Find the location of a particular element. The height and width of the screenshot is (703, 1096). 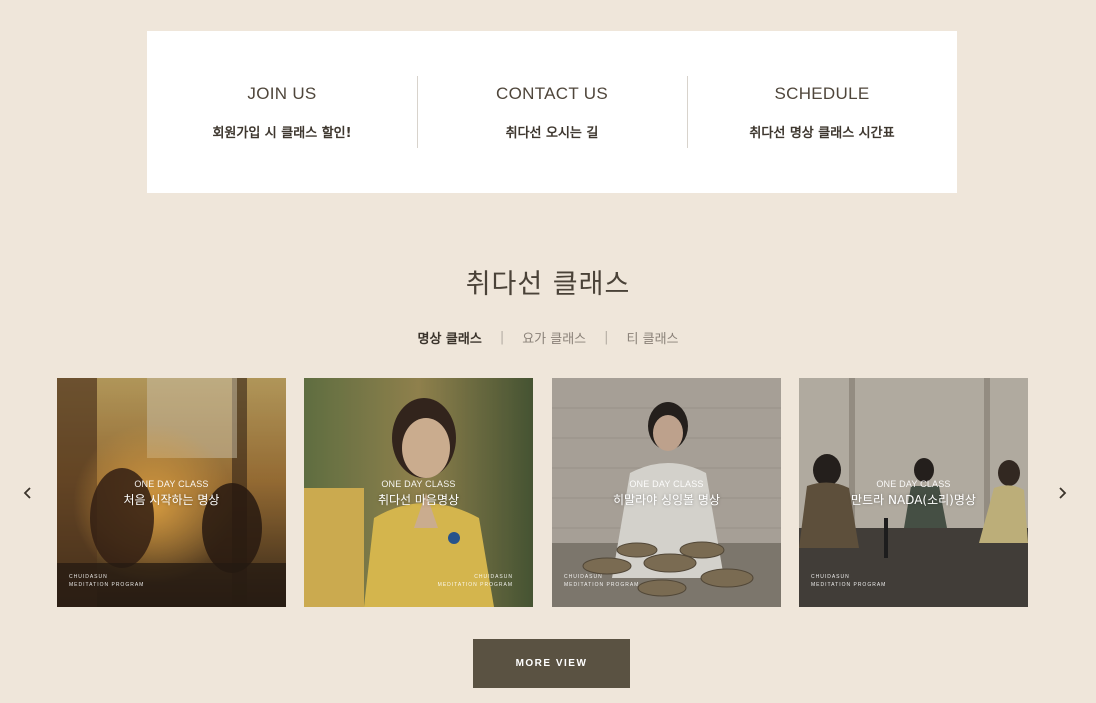

contact-us-title: CONTACT US is located at coordinates (552, 93).